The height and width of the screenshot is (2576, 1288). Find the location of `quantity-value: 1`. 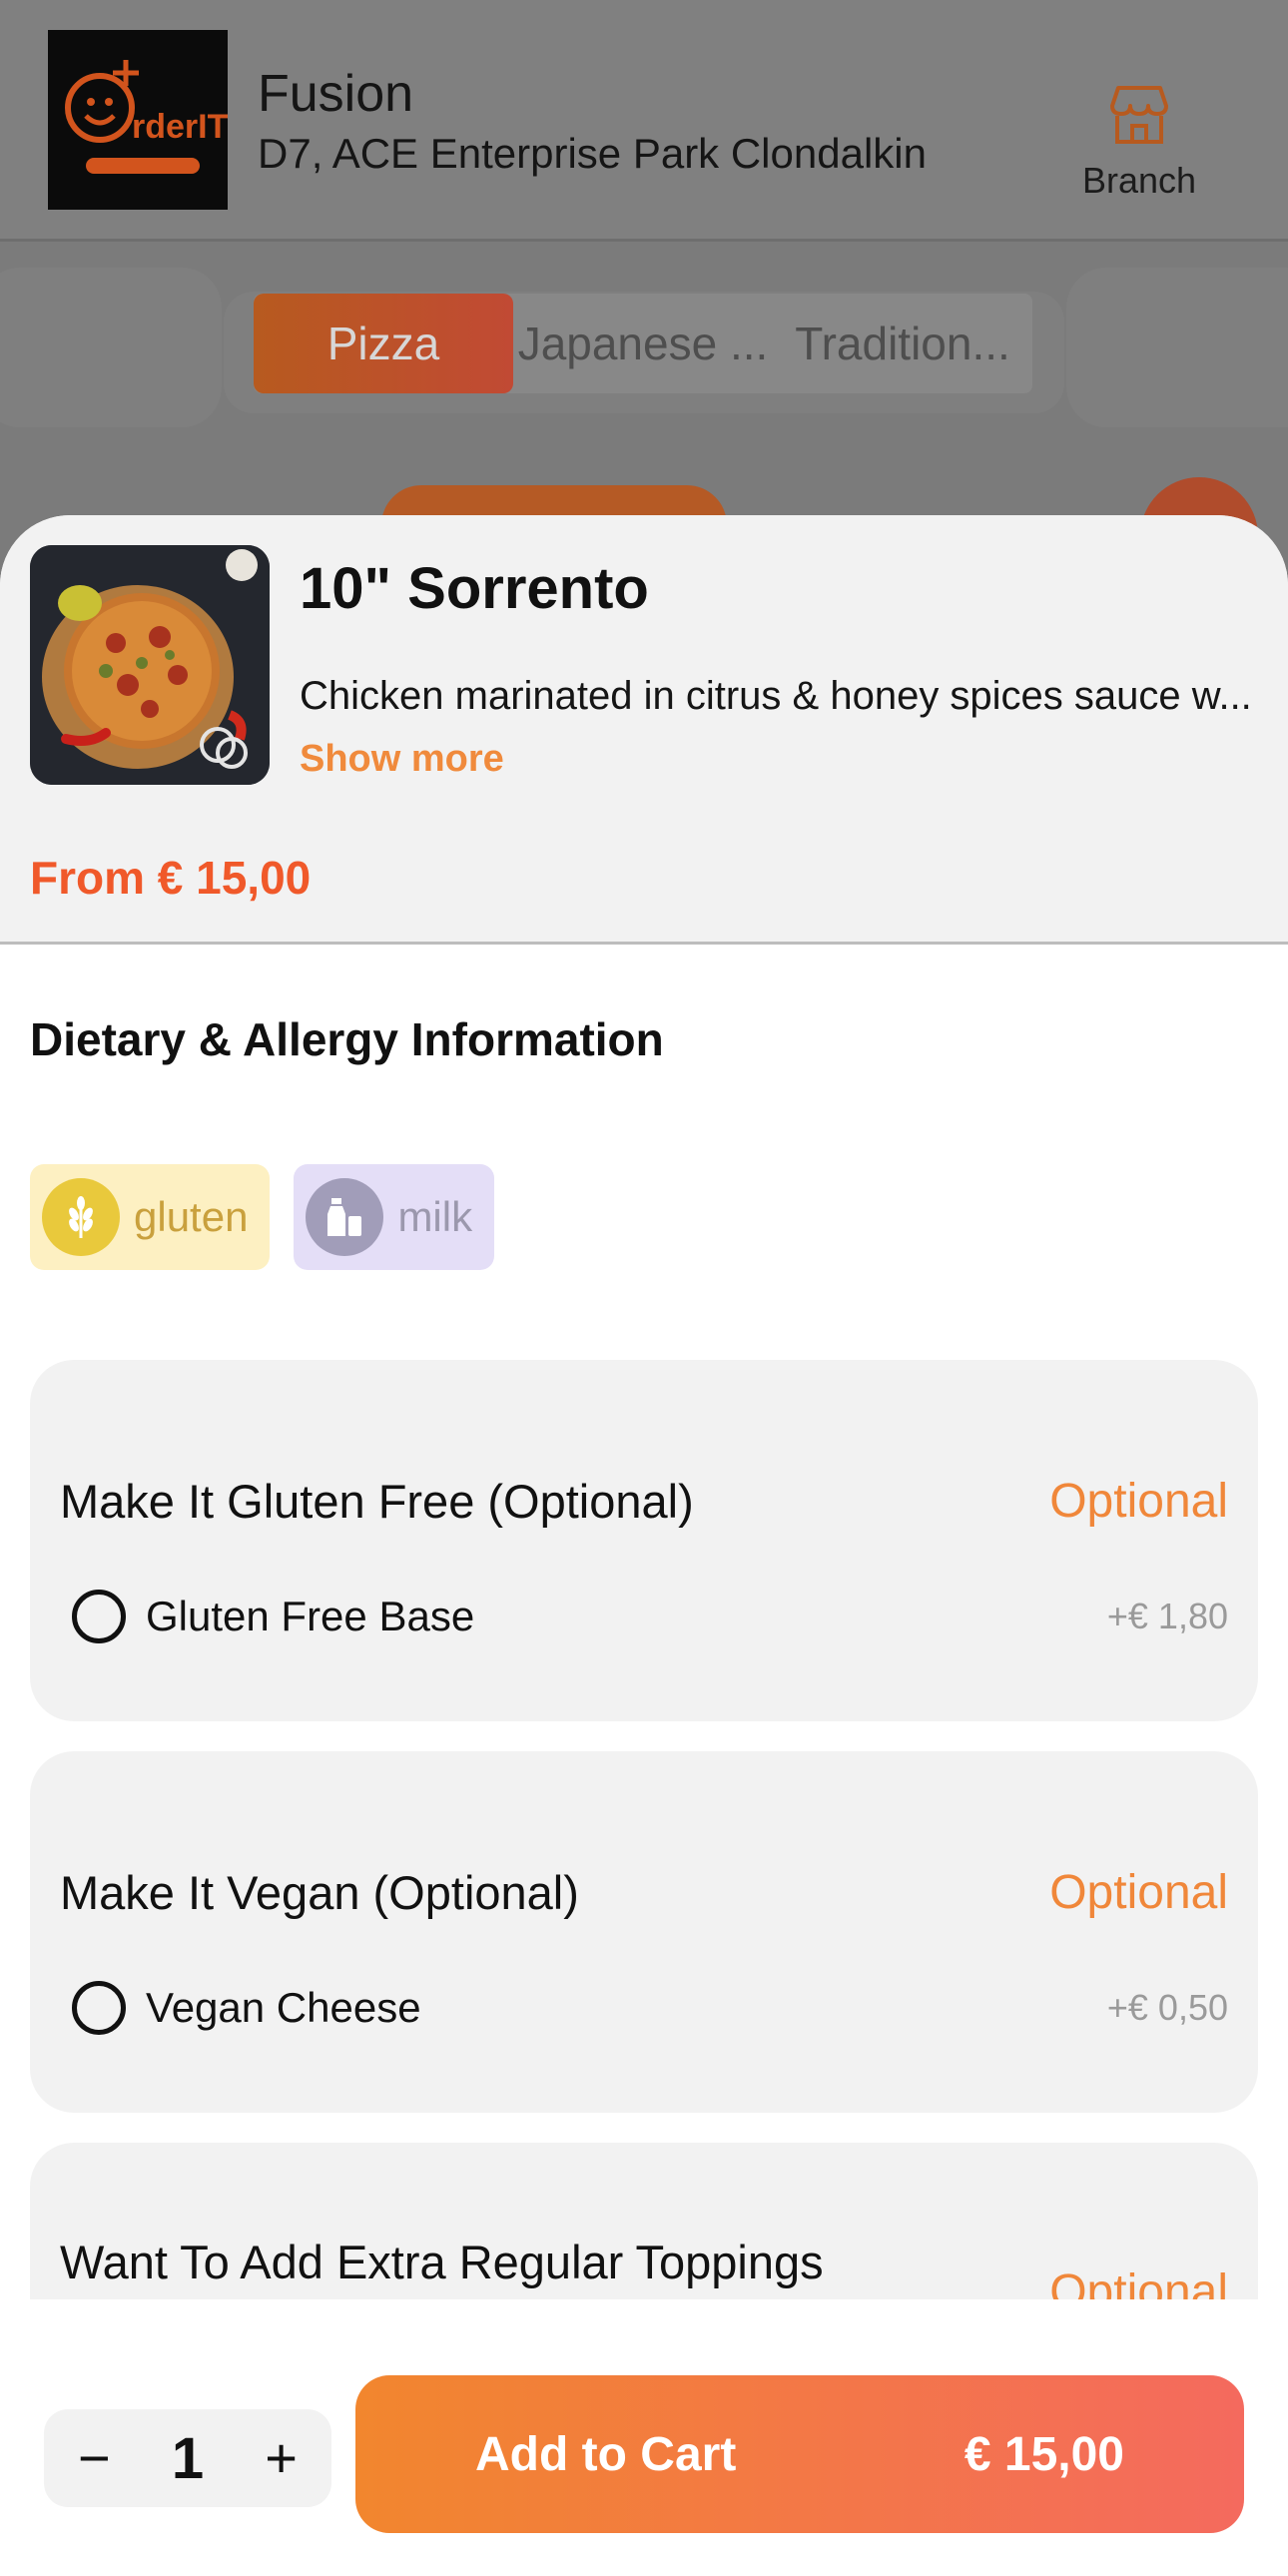

quantity-value: 1 is located at coordinates (188, 2458).